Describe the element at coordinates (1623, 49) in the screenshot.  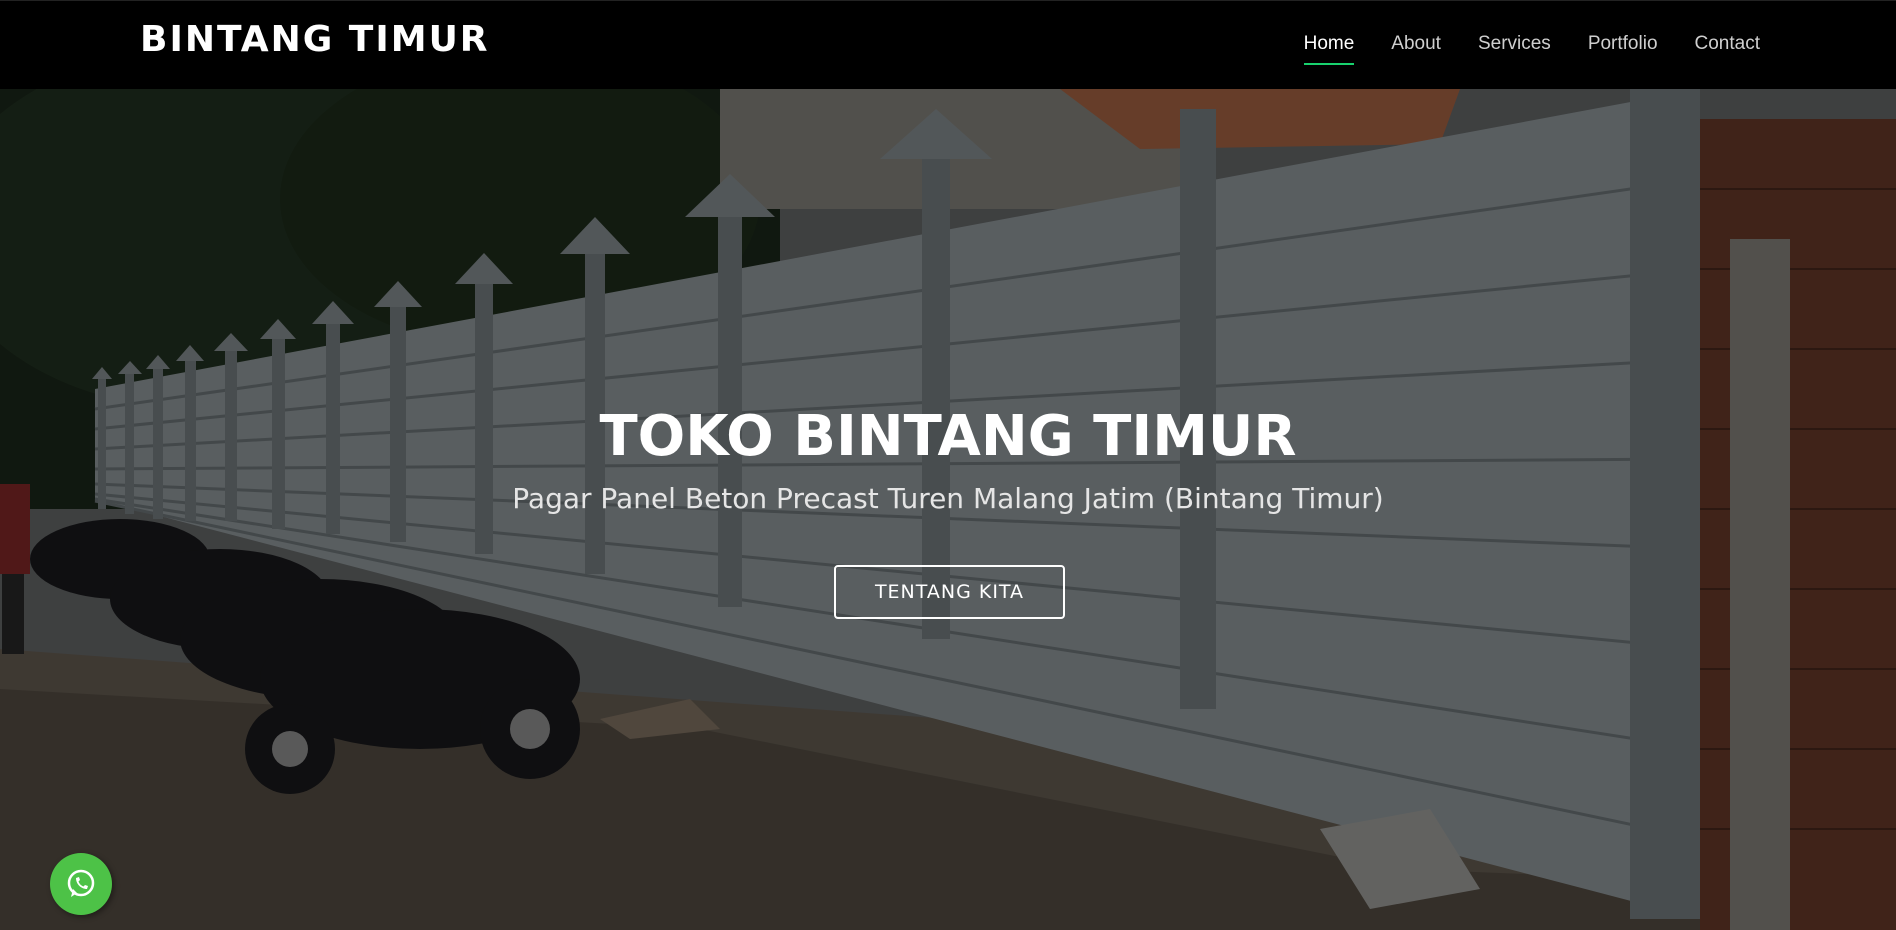
I see `nav-item-portfolio: Portfolio` at that location.